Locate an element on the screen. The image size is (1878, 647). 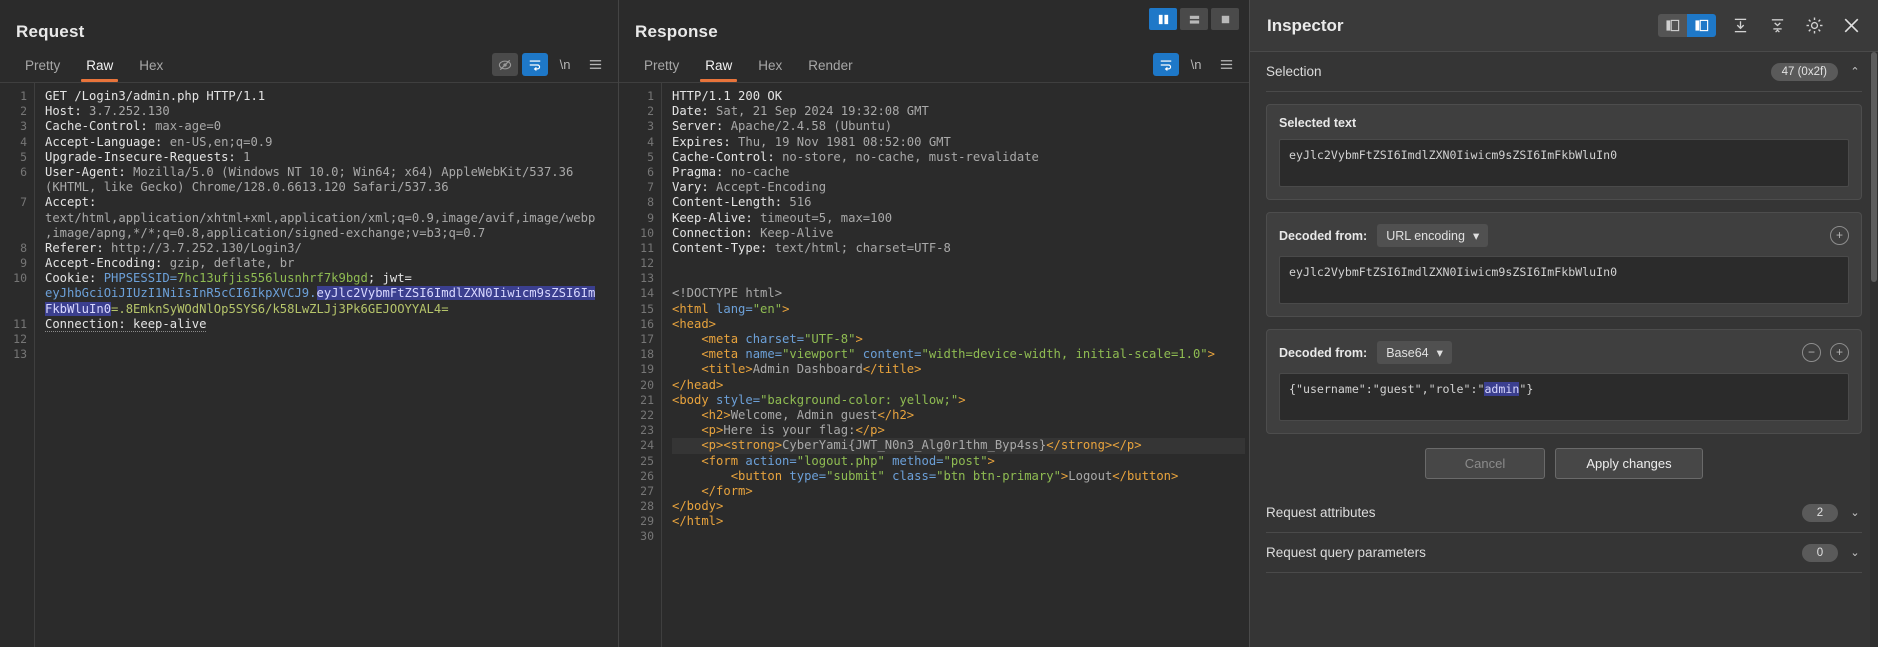
selection-section-header: Selection 47 (0x2f) ⌃ is located at coordinates (1564, 72).